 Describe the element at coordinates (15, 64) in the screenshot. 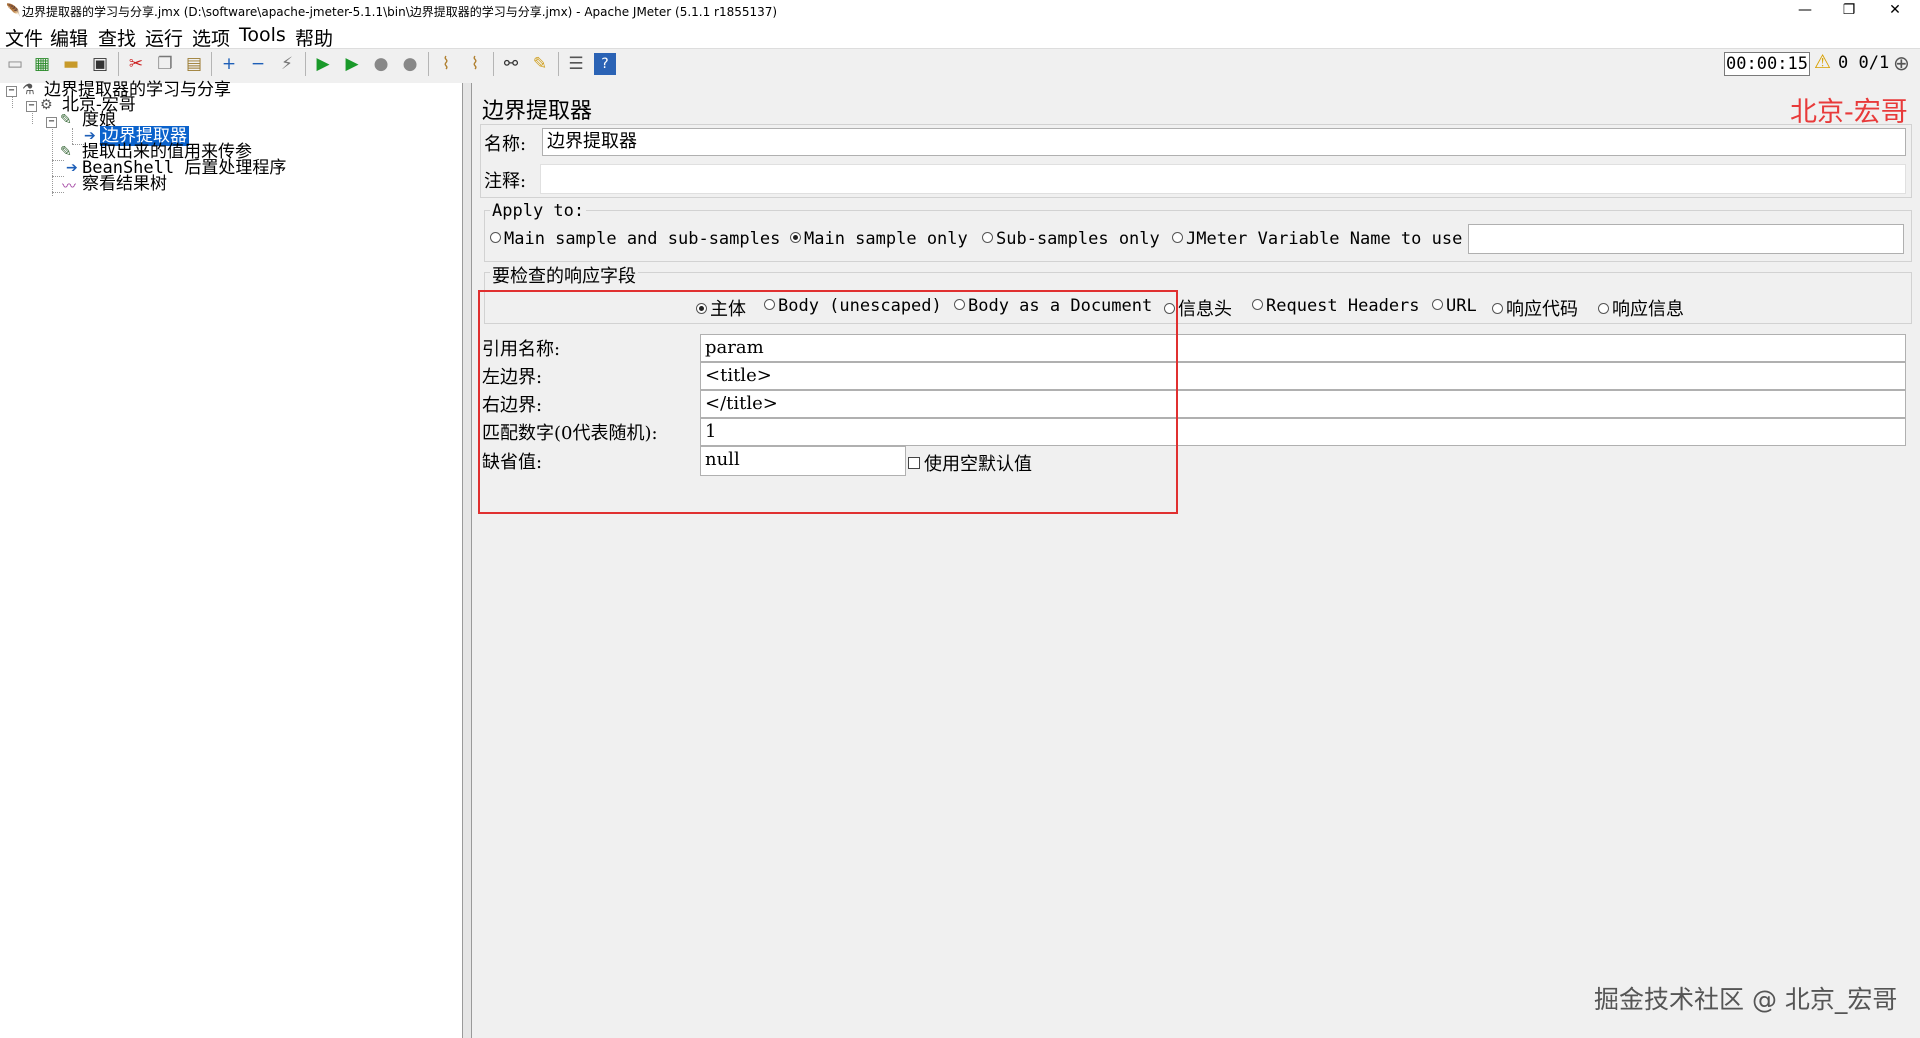

I see `new-icon: ▭` at that location.